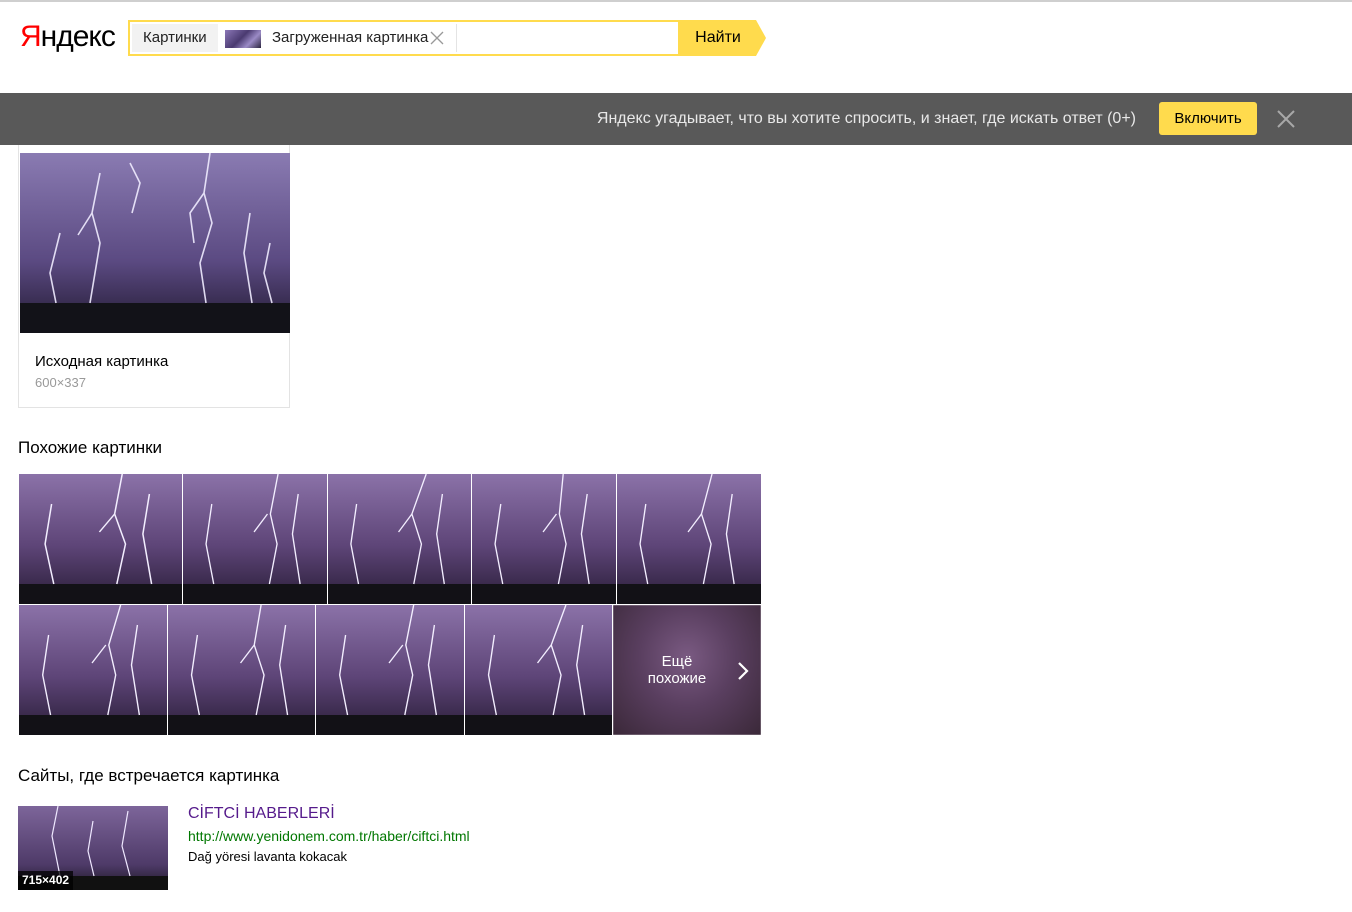  I want to click on uploaded-image-chip: Загруженная картинка, so click(338, 38).